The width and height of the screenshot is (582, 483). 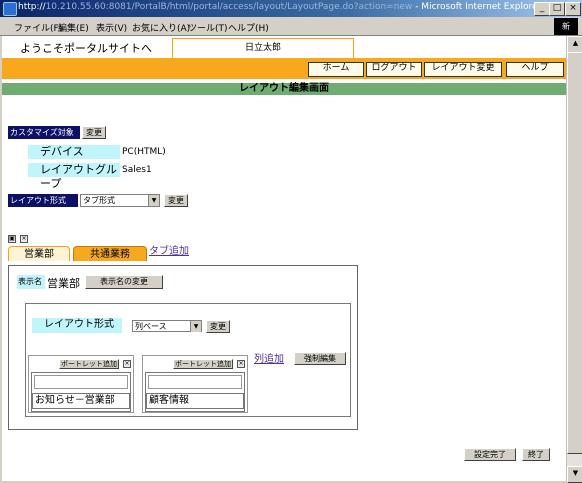 I want to click on column-1: ポートレット追加 × お知らせ－営業部, so click(x=81, y=384).